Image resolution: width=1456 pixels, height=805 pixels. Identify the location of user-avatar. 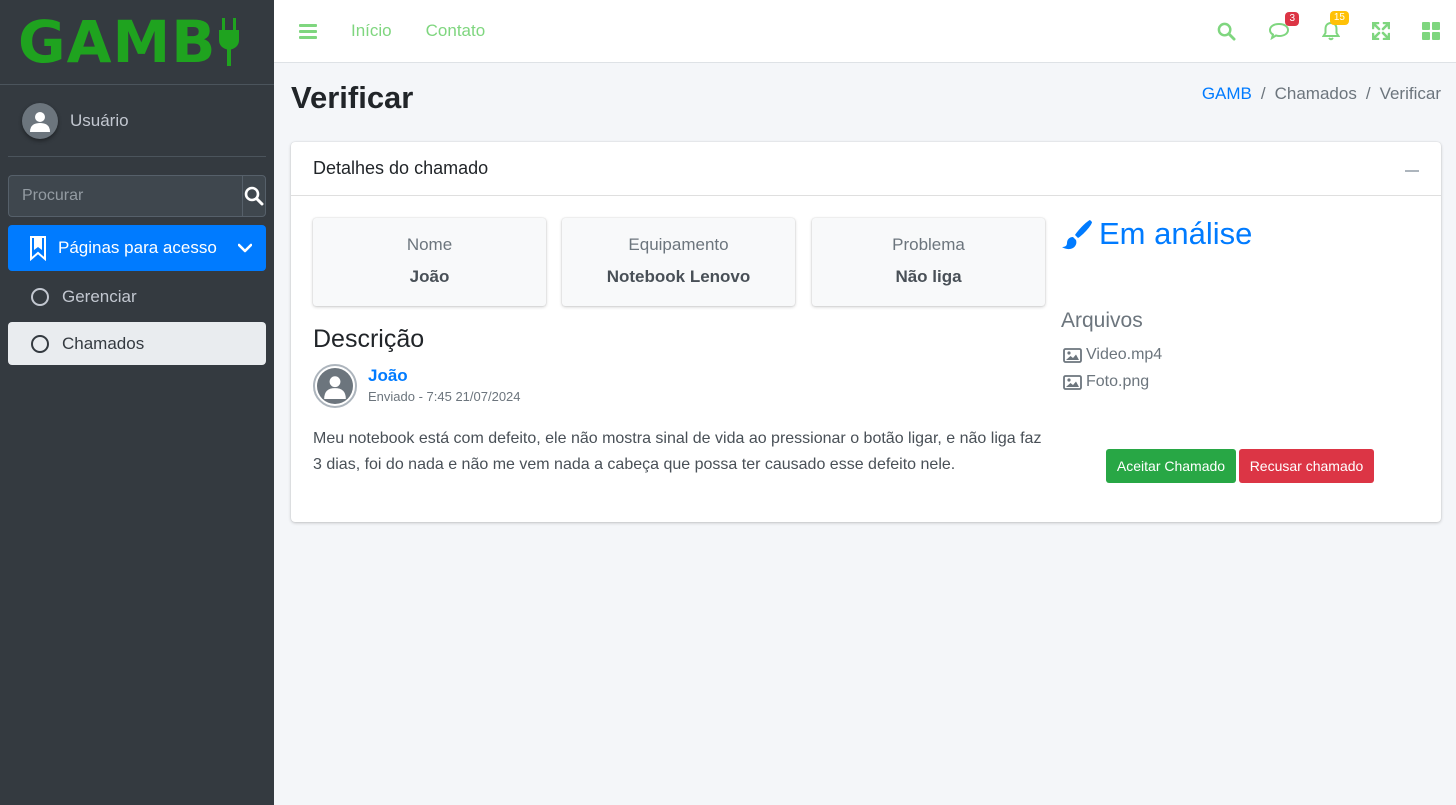
(40, 120).